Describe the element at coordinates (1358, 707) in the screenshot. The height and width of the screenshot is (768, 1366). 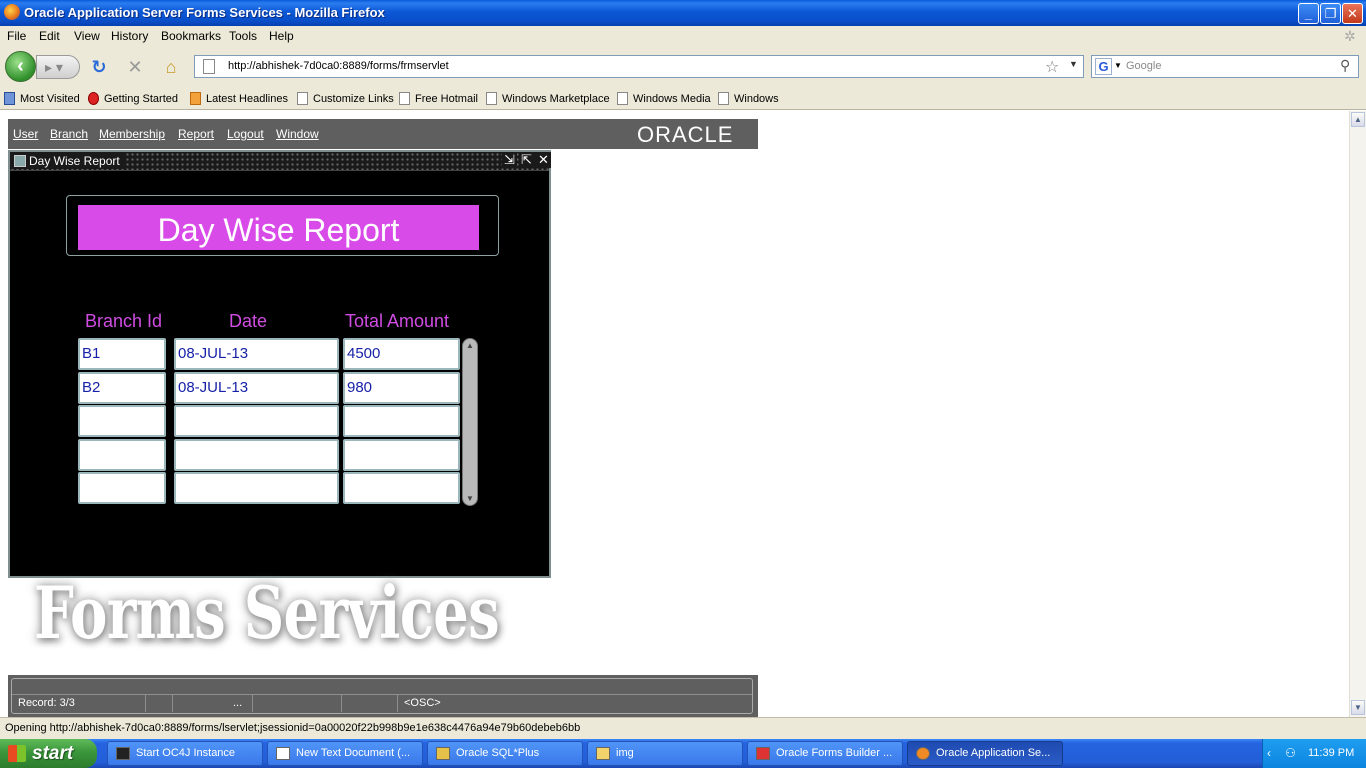
I see `scroll-down-icon: ▼` at that location.